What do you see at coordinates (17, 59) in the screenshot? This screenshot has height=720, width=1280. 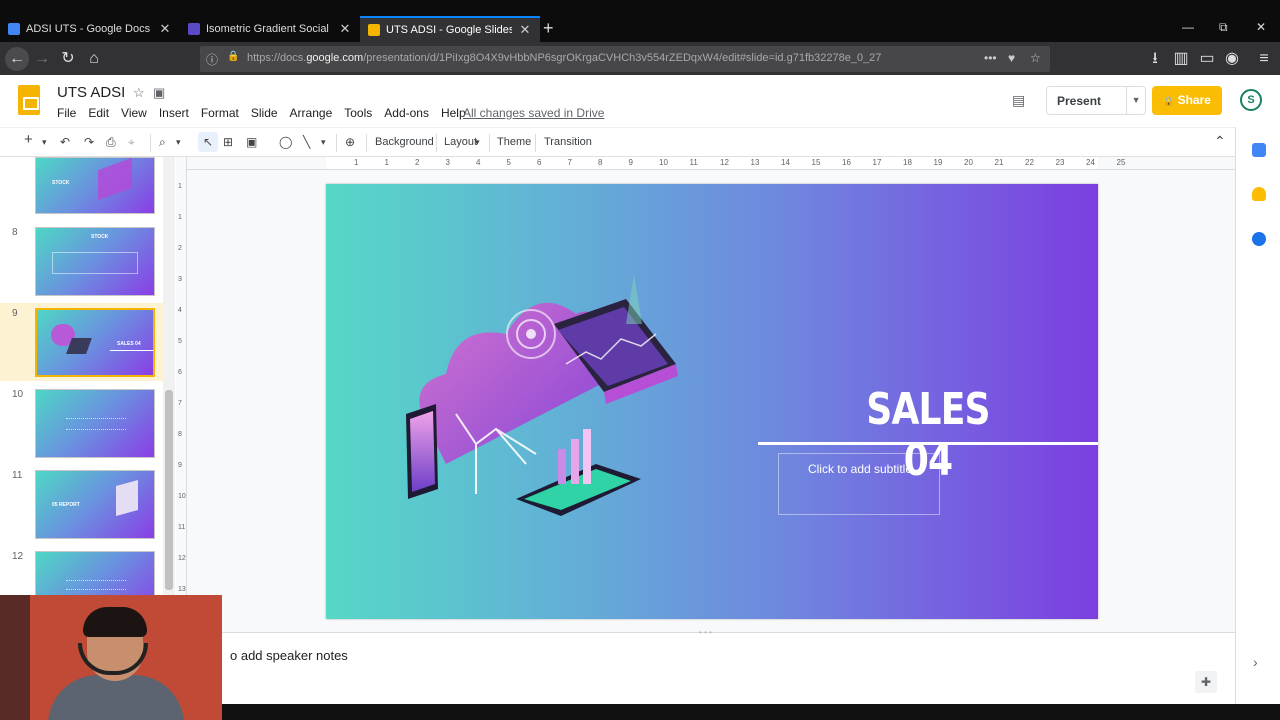 I see `back-icon: ←` at bounding box center [17, 59].